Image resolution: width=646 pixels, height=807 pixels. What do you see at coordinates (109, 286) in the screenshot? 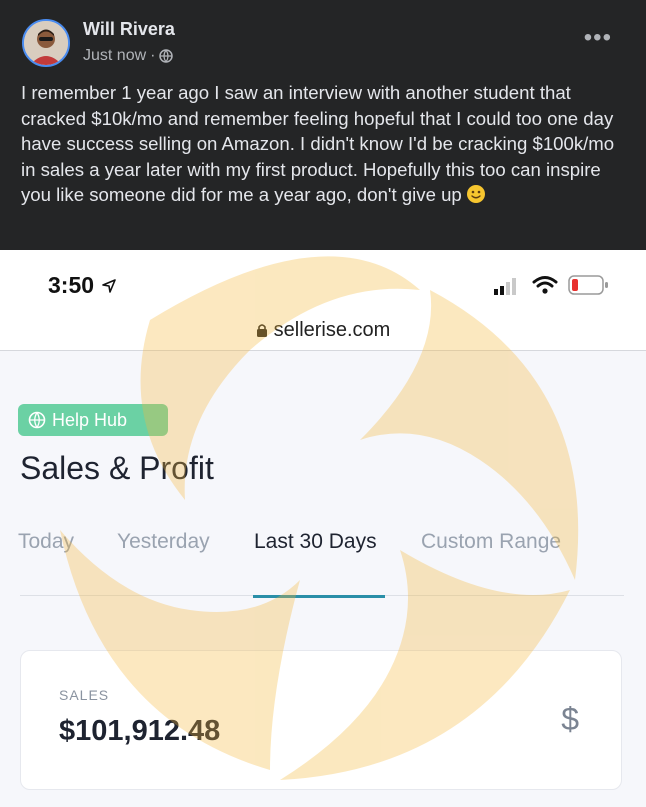
I see `location-arrow-icon` at bounding box center [109, 286].